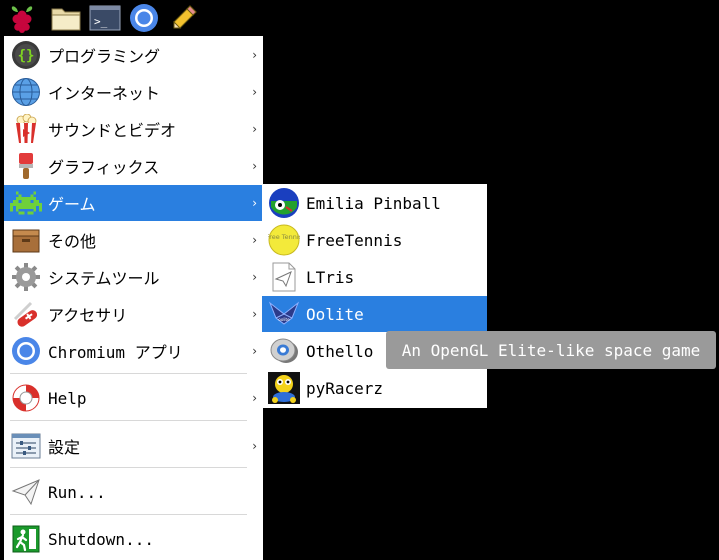 The width and height of the screenshot is (719, 560). I want to click on menu-item-chromium-apps: Chromium アプリ ›, so click(133, 351).